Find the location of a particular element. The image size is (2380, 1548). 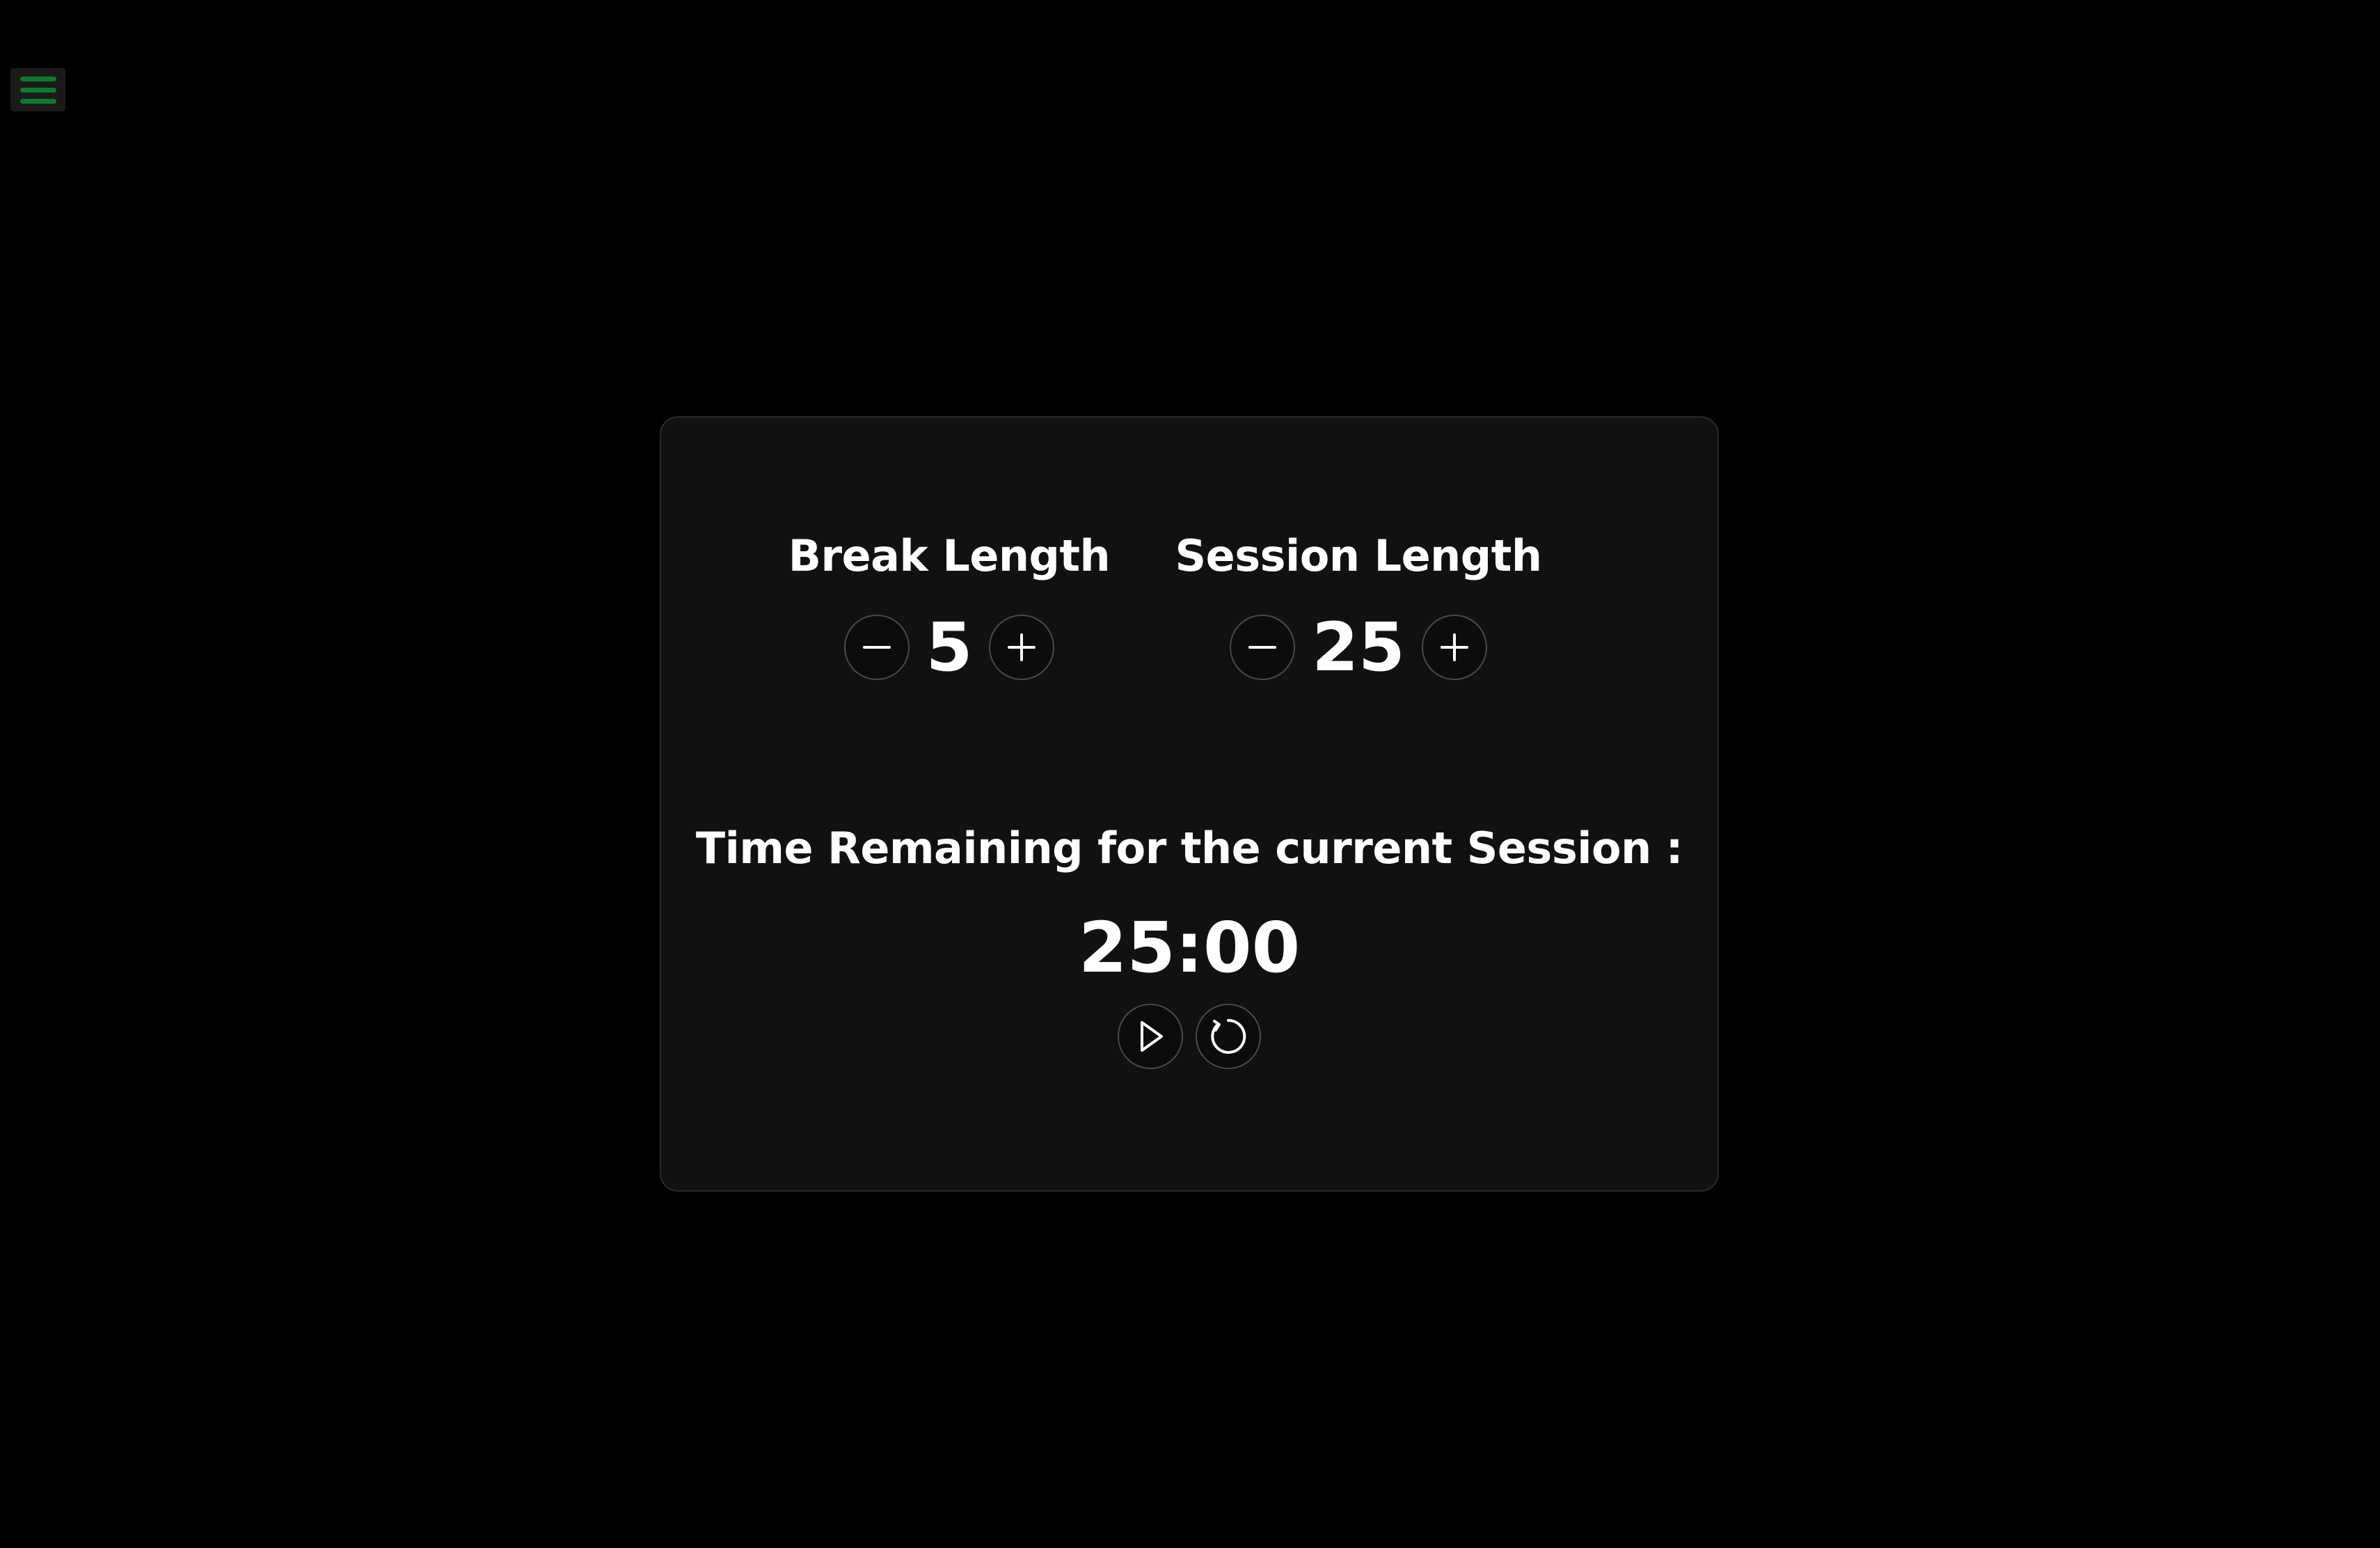

play-icon is located at coordinates (1152, 1036).